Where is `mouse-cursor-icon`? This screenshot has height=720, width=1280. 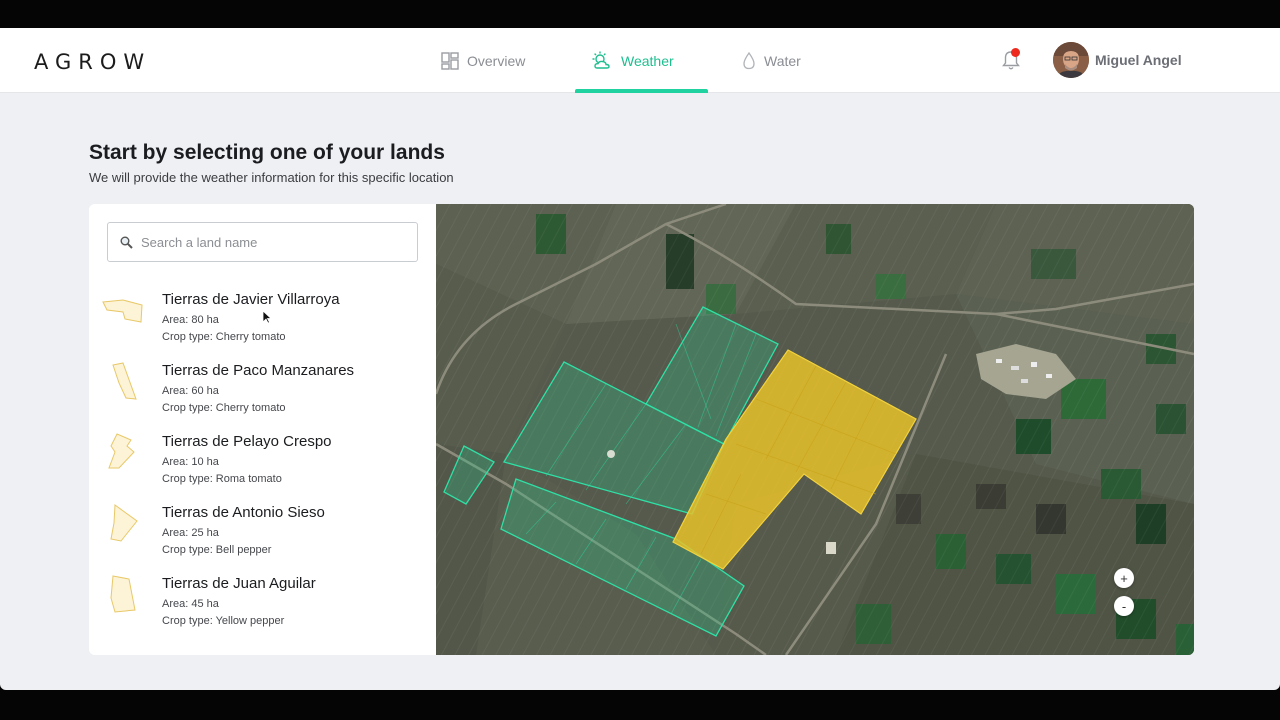
mouse-cursor-icon is located at coordinates (267, 317).